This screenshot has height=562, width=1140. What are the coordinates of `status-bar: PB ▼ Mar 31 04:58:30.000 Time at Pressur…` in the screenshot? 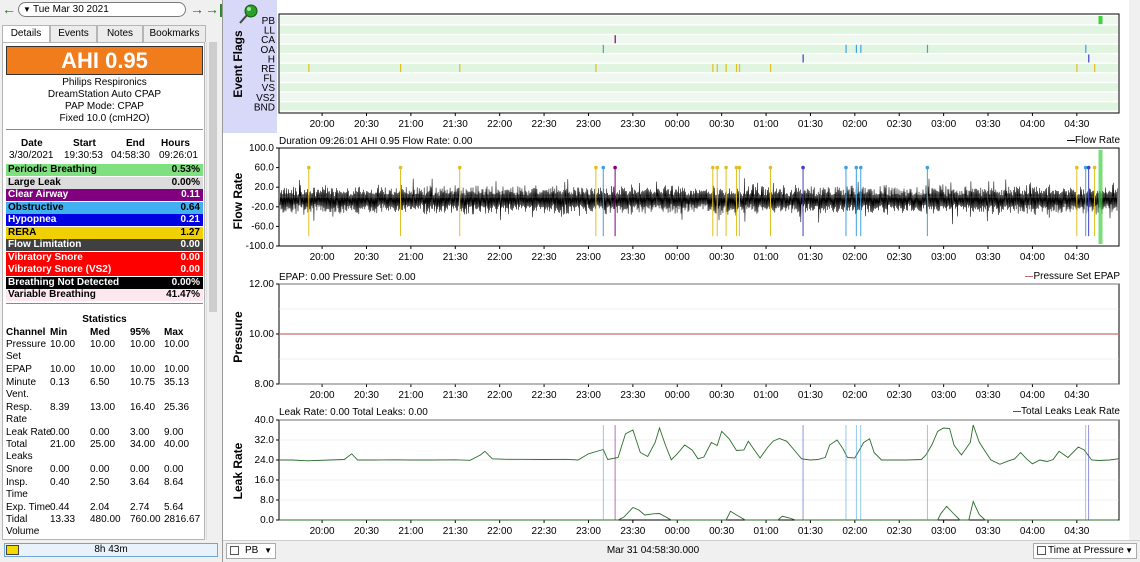 It's located at (681, 551).